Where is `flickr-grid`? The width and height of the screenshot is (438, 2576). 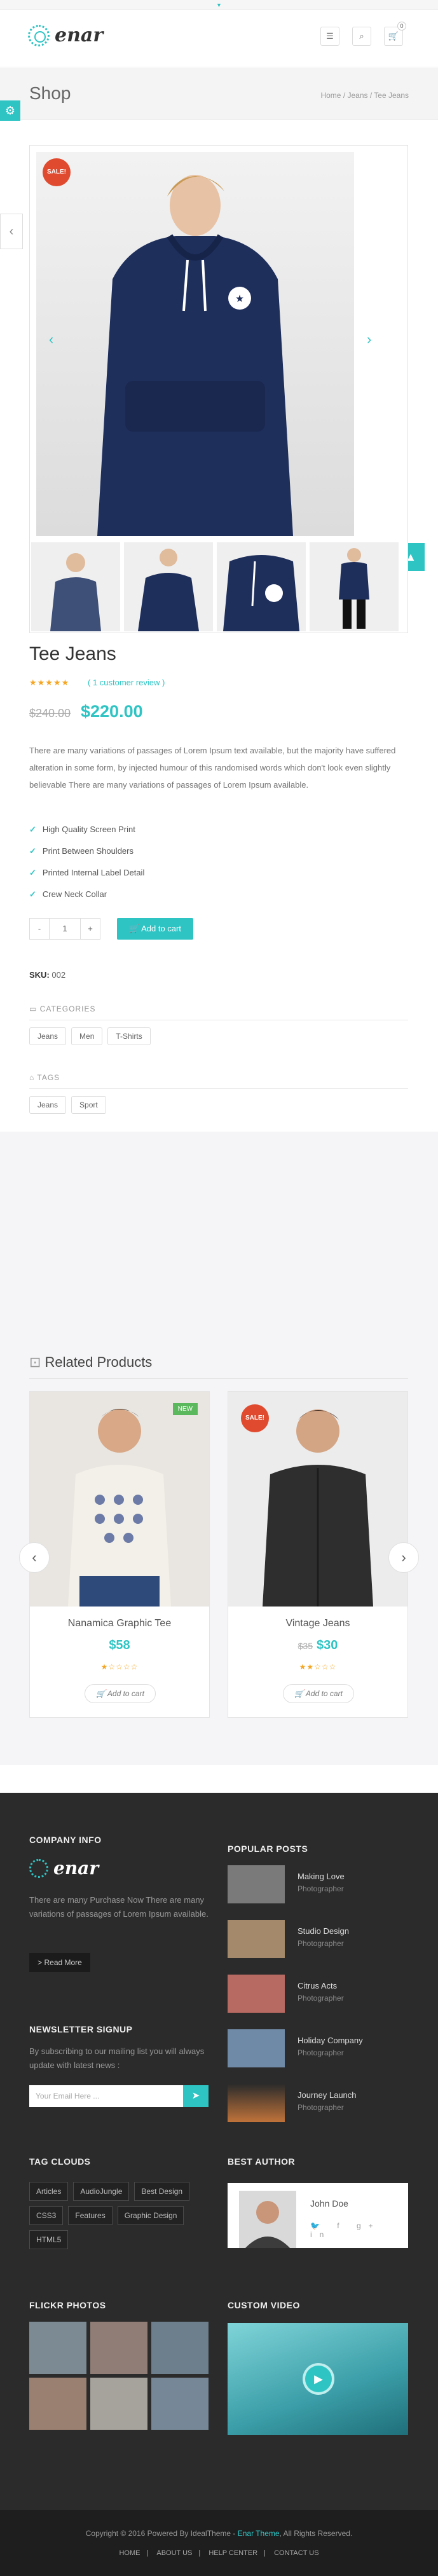 flickr-grid is located at coordinates (120, 2376).